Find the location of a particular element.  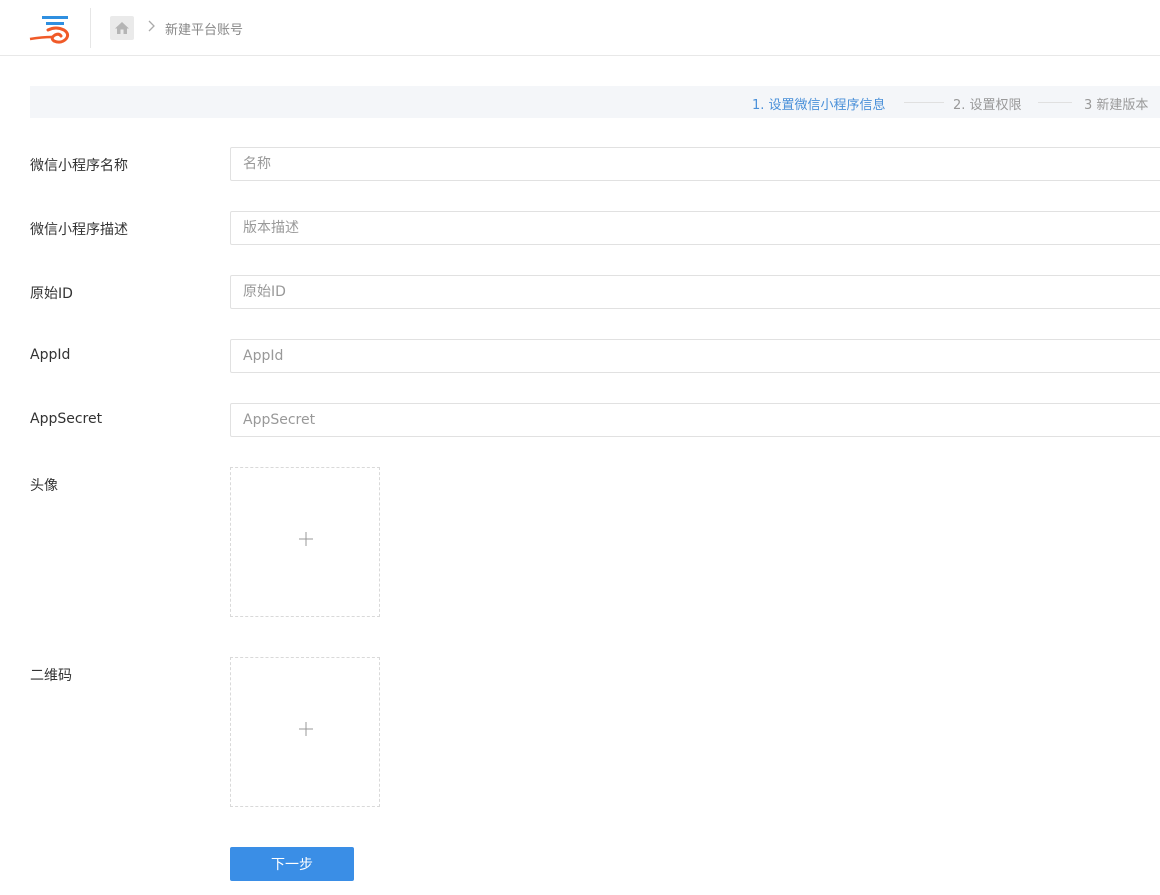

breadcrumb-current: 新建平台账号 is located at coordinates (204, 30).